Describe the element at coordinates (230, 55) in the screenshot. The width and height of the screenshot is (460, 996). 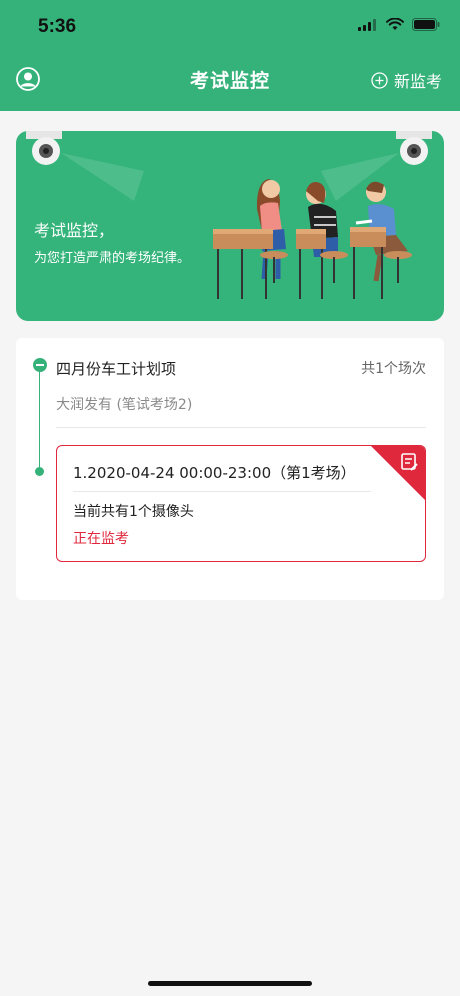
I see `app-header: 5:36 考试监控 新监考` at that location.